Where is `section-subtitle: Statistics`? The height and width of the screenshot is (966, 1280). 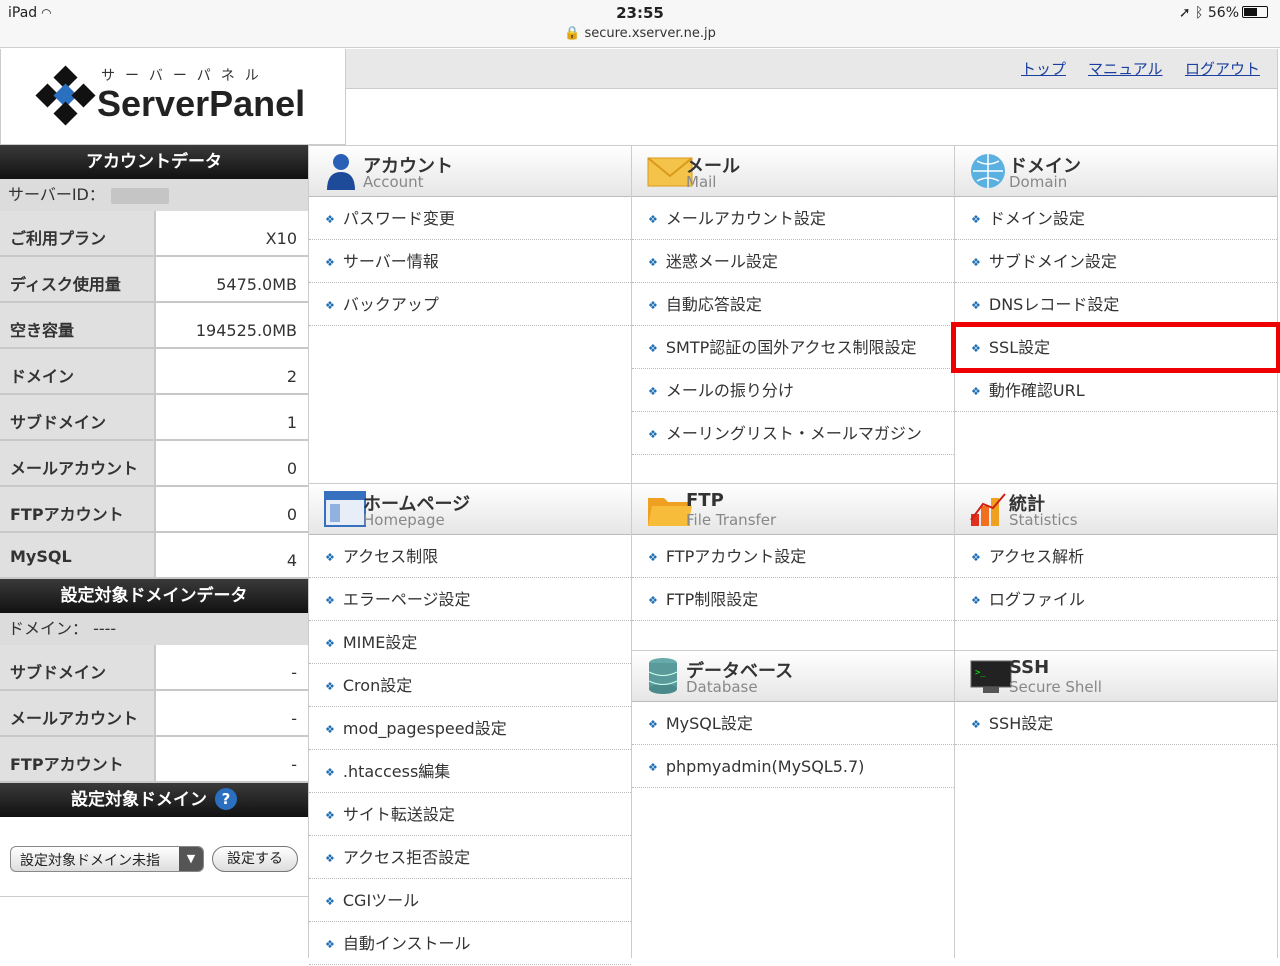 section-subtitle: Statistics is located at coordinates (1043, 520).